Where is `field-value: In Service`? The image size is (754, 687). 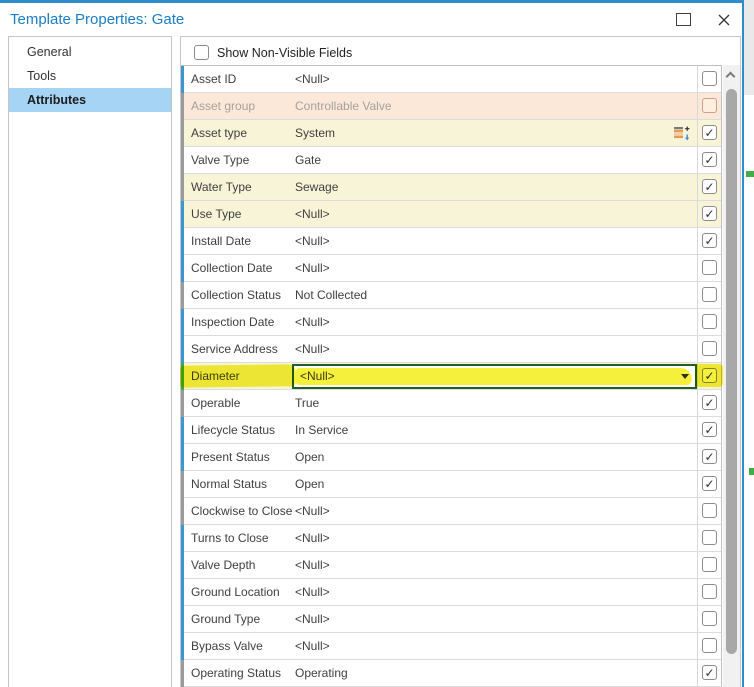
field-value: In Service is located at coordinates (322, 430).